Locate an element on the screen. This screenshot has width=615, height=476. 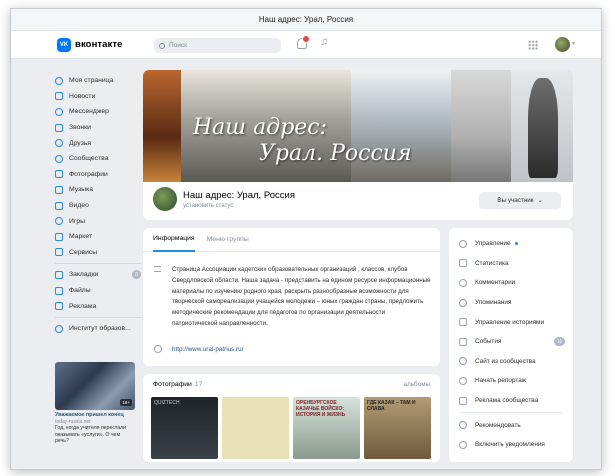
notification-badge is located at coordinates (306, 39).